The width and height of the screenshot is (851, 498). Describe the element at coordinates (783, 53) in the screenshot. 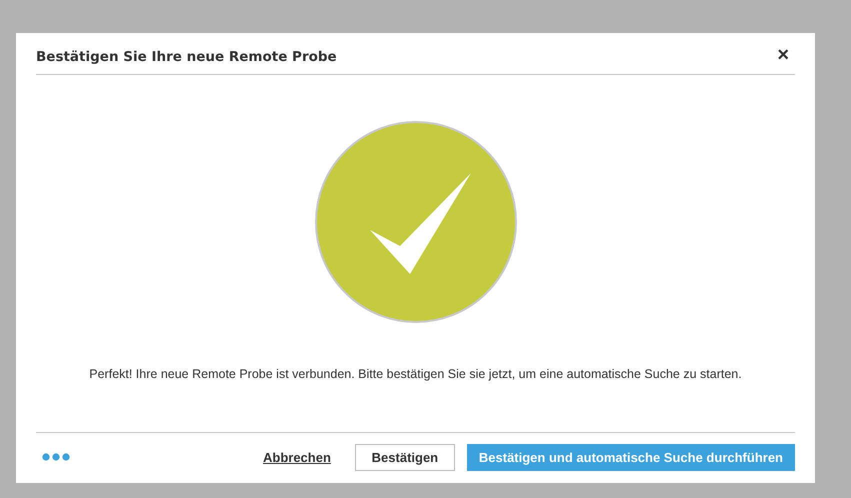

I see `close-button: ×` at that location.